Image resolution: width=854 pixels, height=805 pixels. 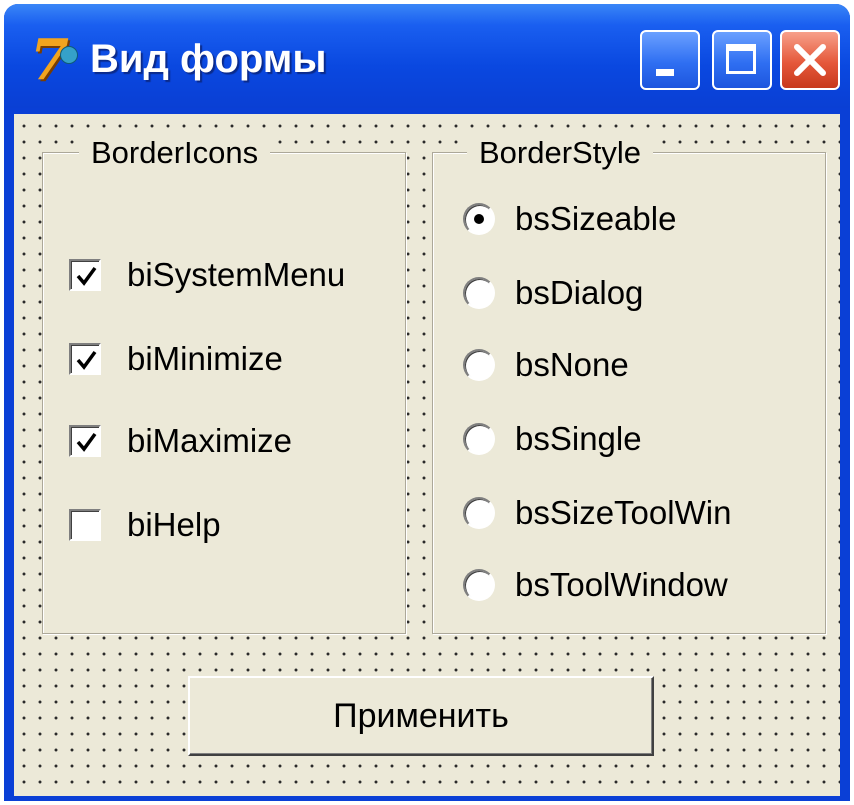 What do you see at coordinates (427, 56) in the screenshot?
I see `title-bar: 7 Вид формы` at bounding box center [427, 56].